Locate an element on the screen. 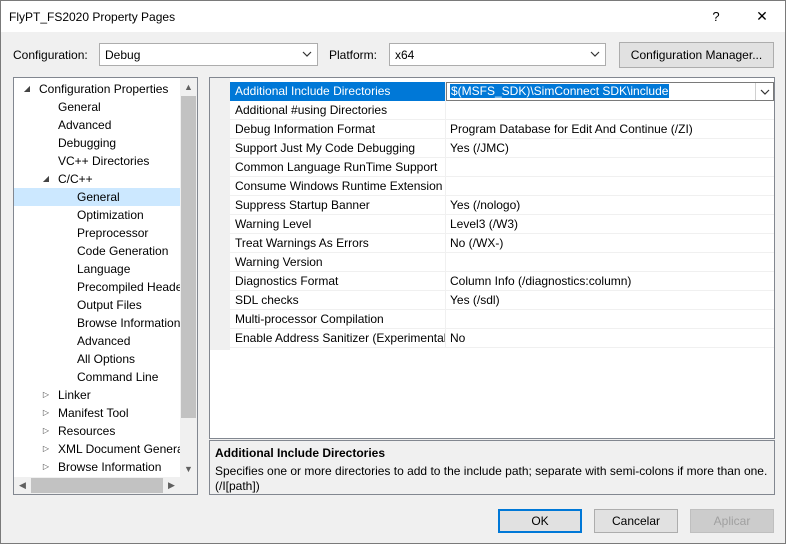 This screenshot has height=544, width=786. configuration-label: Configuration: is located at coordinates (50, 55).